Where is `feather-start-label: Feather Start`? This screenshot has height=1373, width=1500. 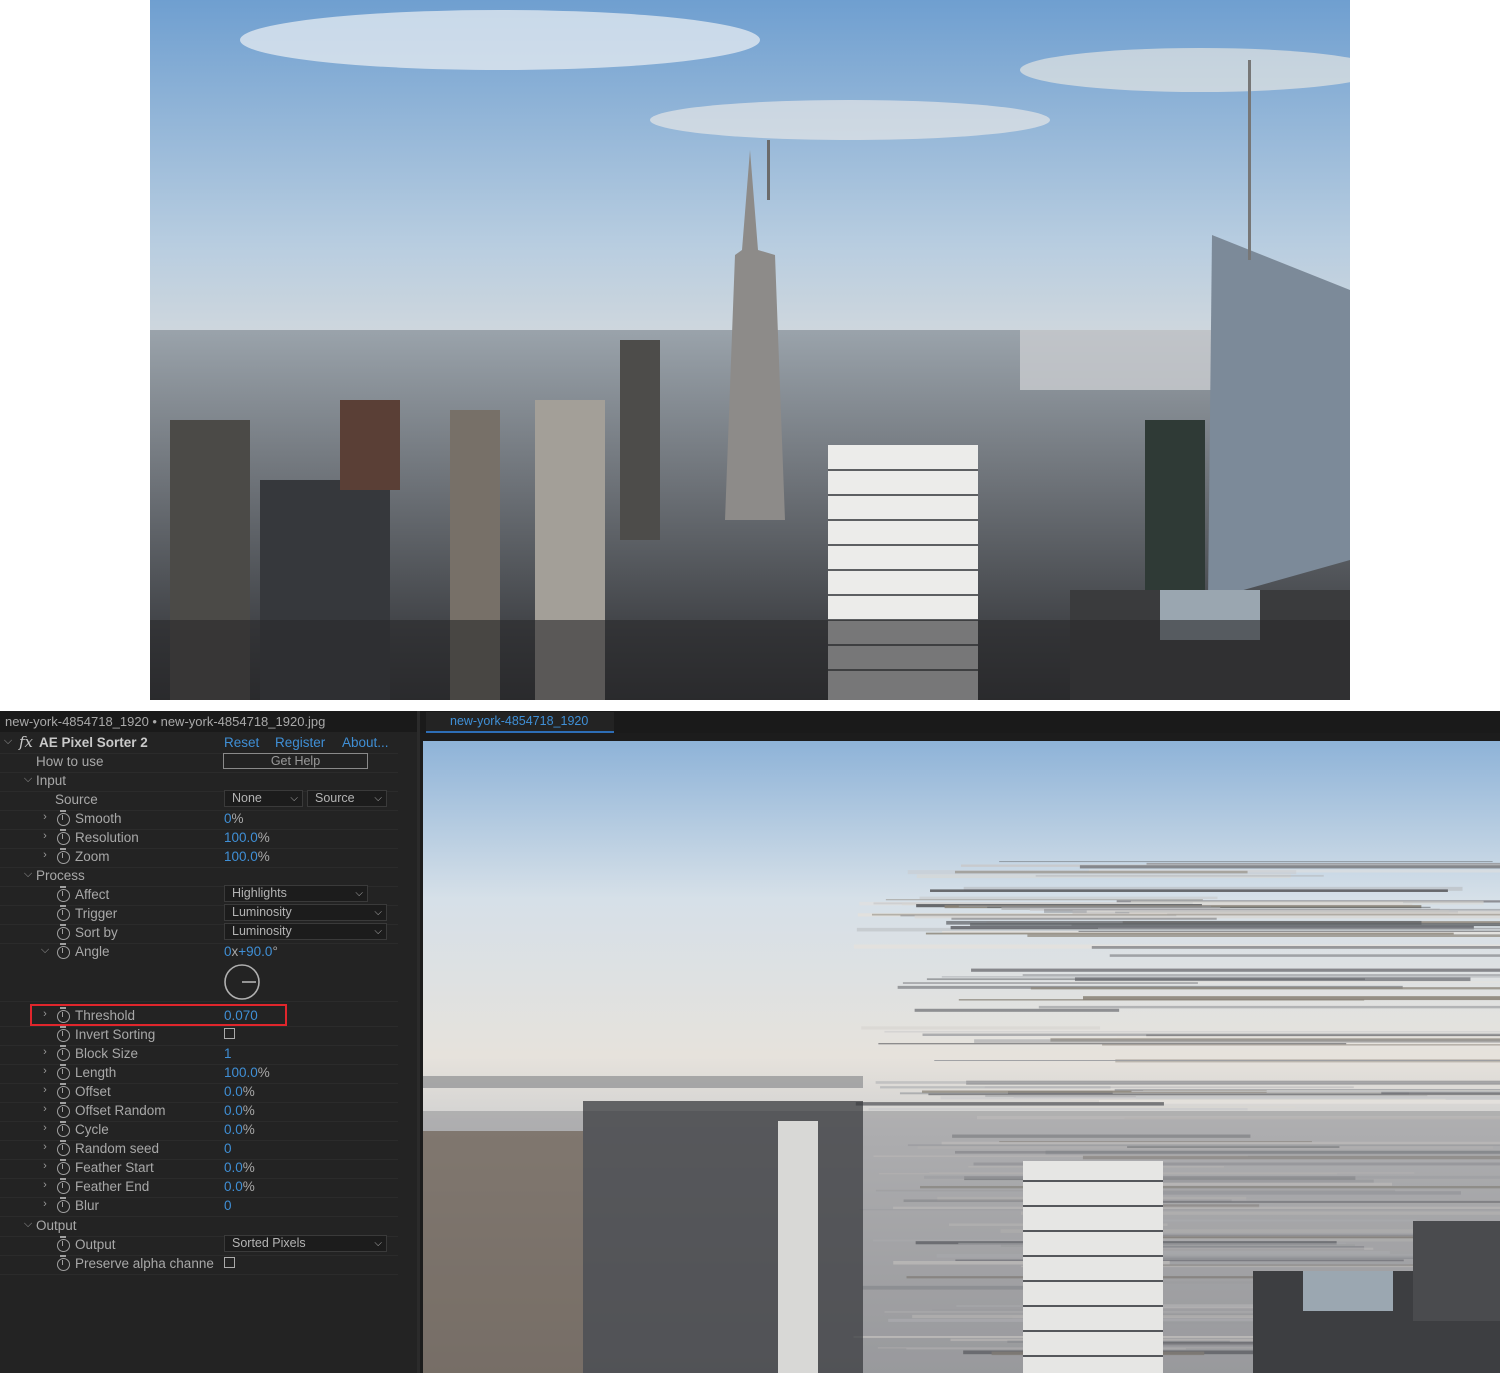 feather-start-label: Feather Start is located at coordinates (114, 1167).